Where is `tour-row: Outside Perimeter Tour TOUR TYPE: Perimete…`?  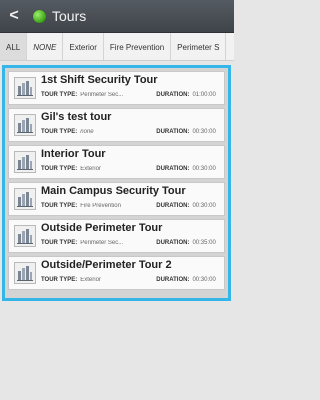
tour-row: Outside Perimeter Tour TOUR TYPE: Perimete… is located at coordinates (116, 236).